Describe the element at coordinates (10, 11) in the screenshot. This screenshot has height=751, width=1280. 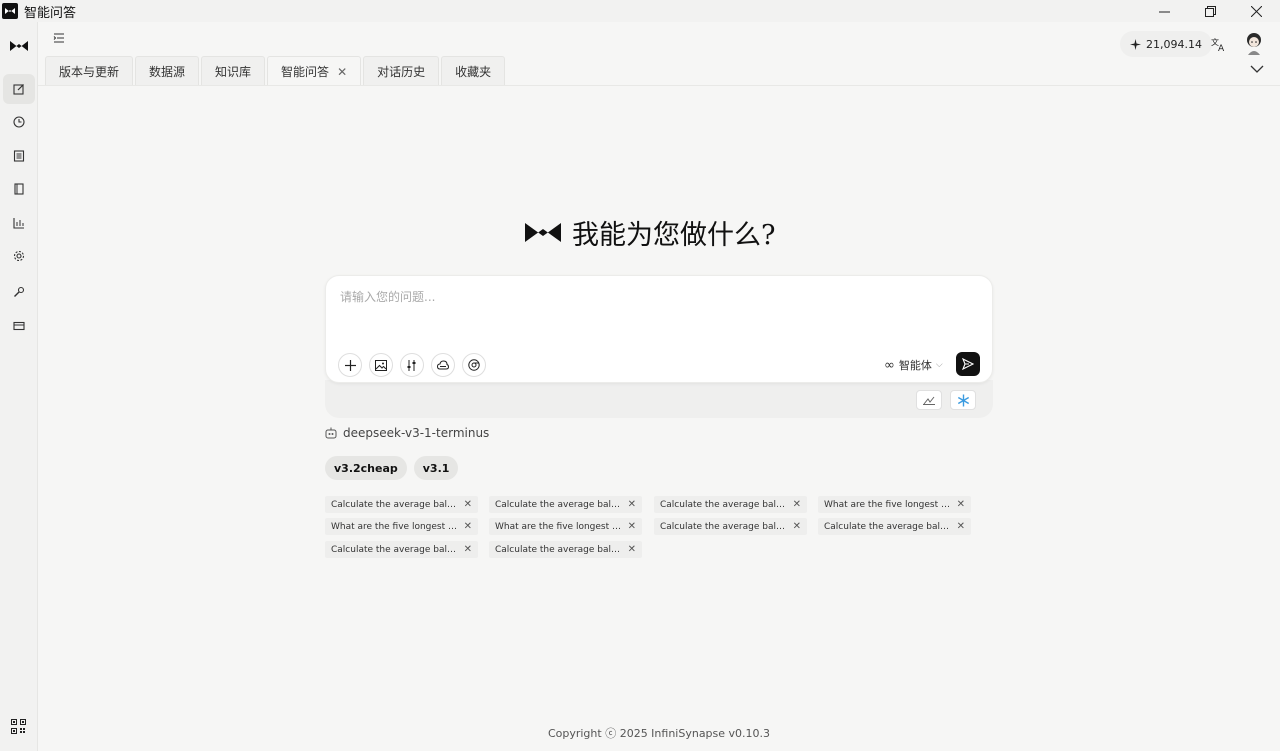
I see `app-logo-icon` at that location.